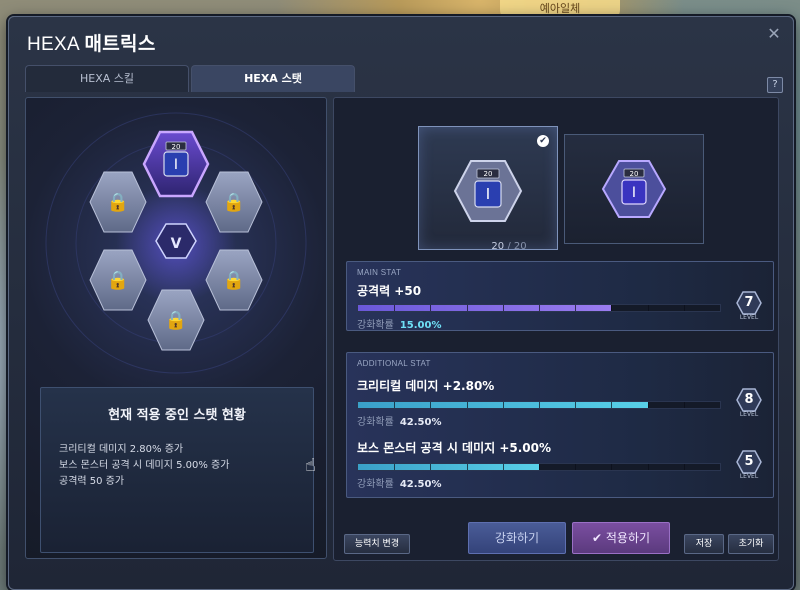 This screenshot has width=800, height=590. What do you see at coordinates (517, 538) in the screenshot?
I see `enhance-button: 강화하기` at bounding box center [517, 538].